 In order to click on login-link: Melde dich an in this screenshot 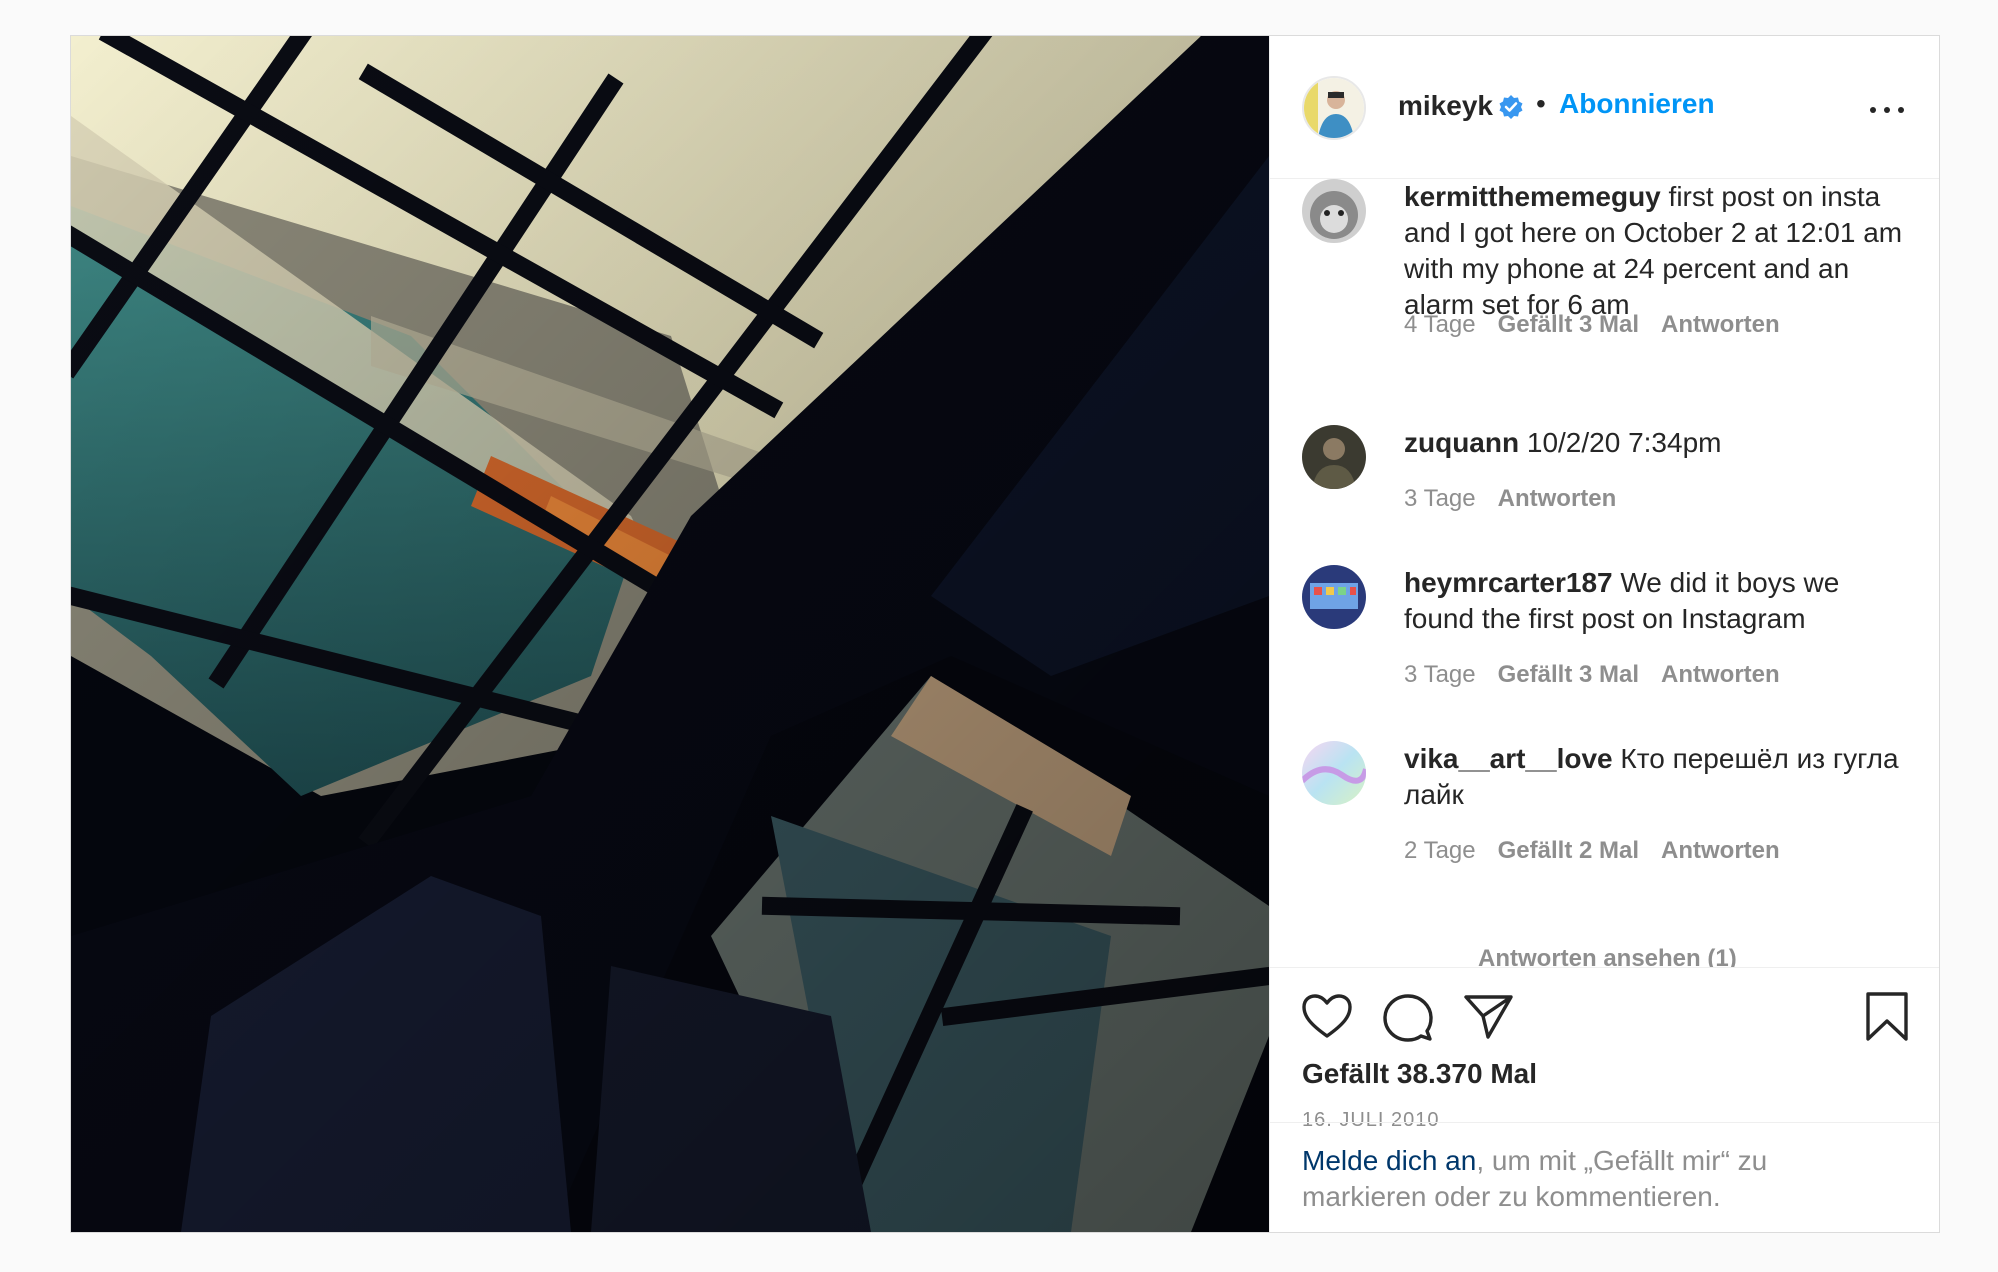, I will do `click(1389, 1160)`.